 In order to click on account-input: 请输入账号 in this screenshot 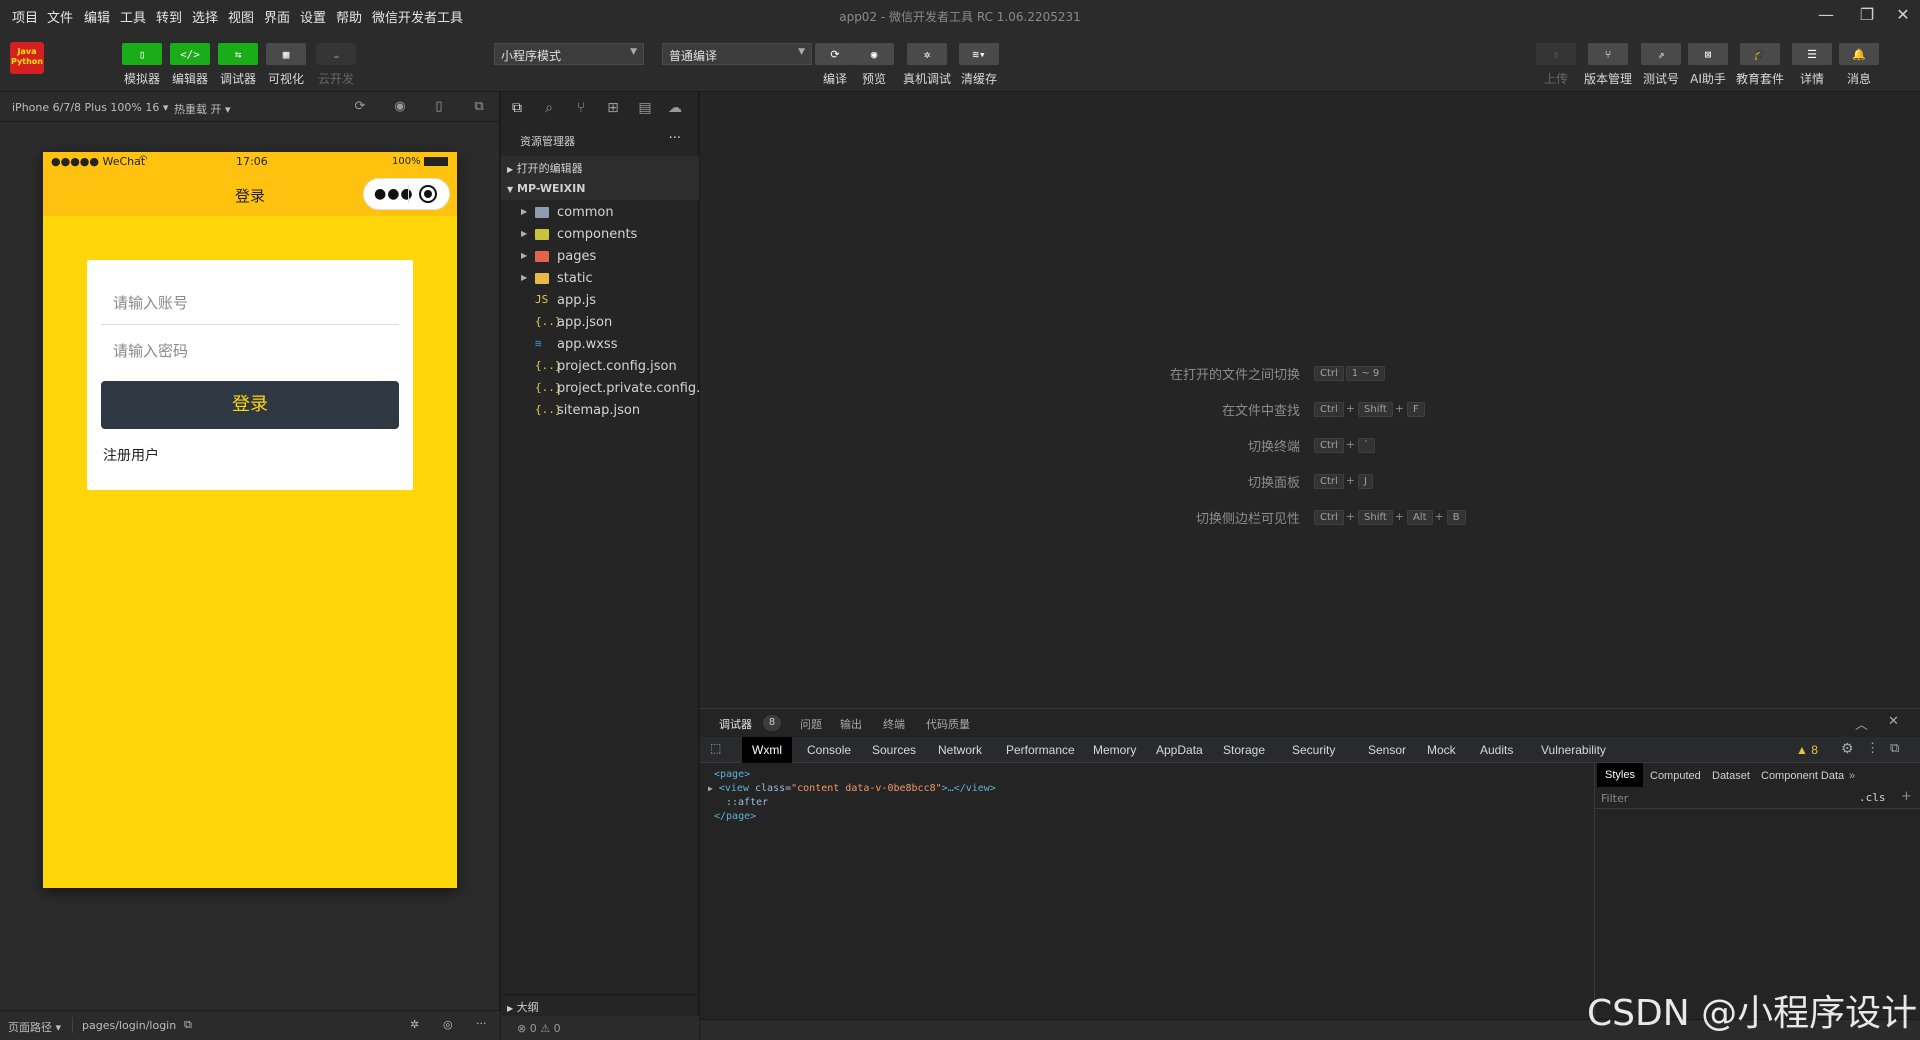, I will do `click(250, 302)`.